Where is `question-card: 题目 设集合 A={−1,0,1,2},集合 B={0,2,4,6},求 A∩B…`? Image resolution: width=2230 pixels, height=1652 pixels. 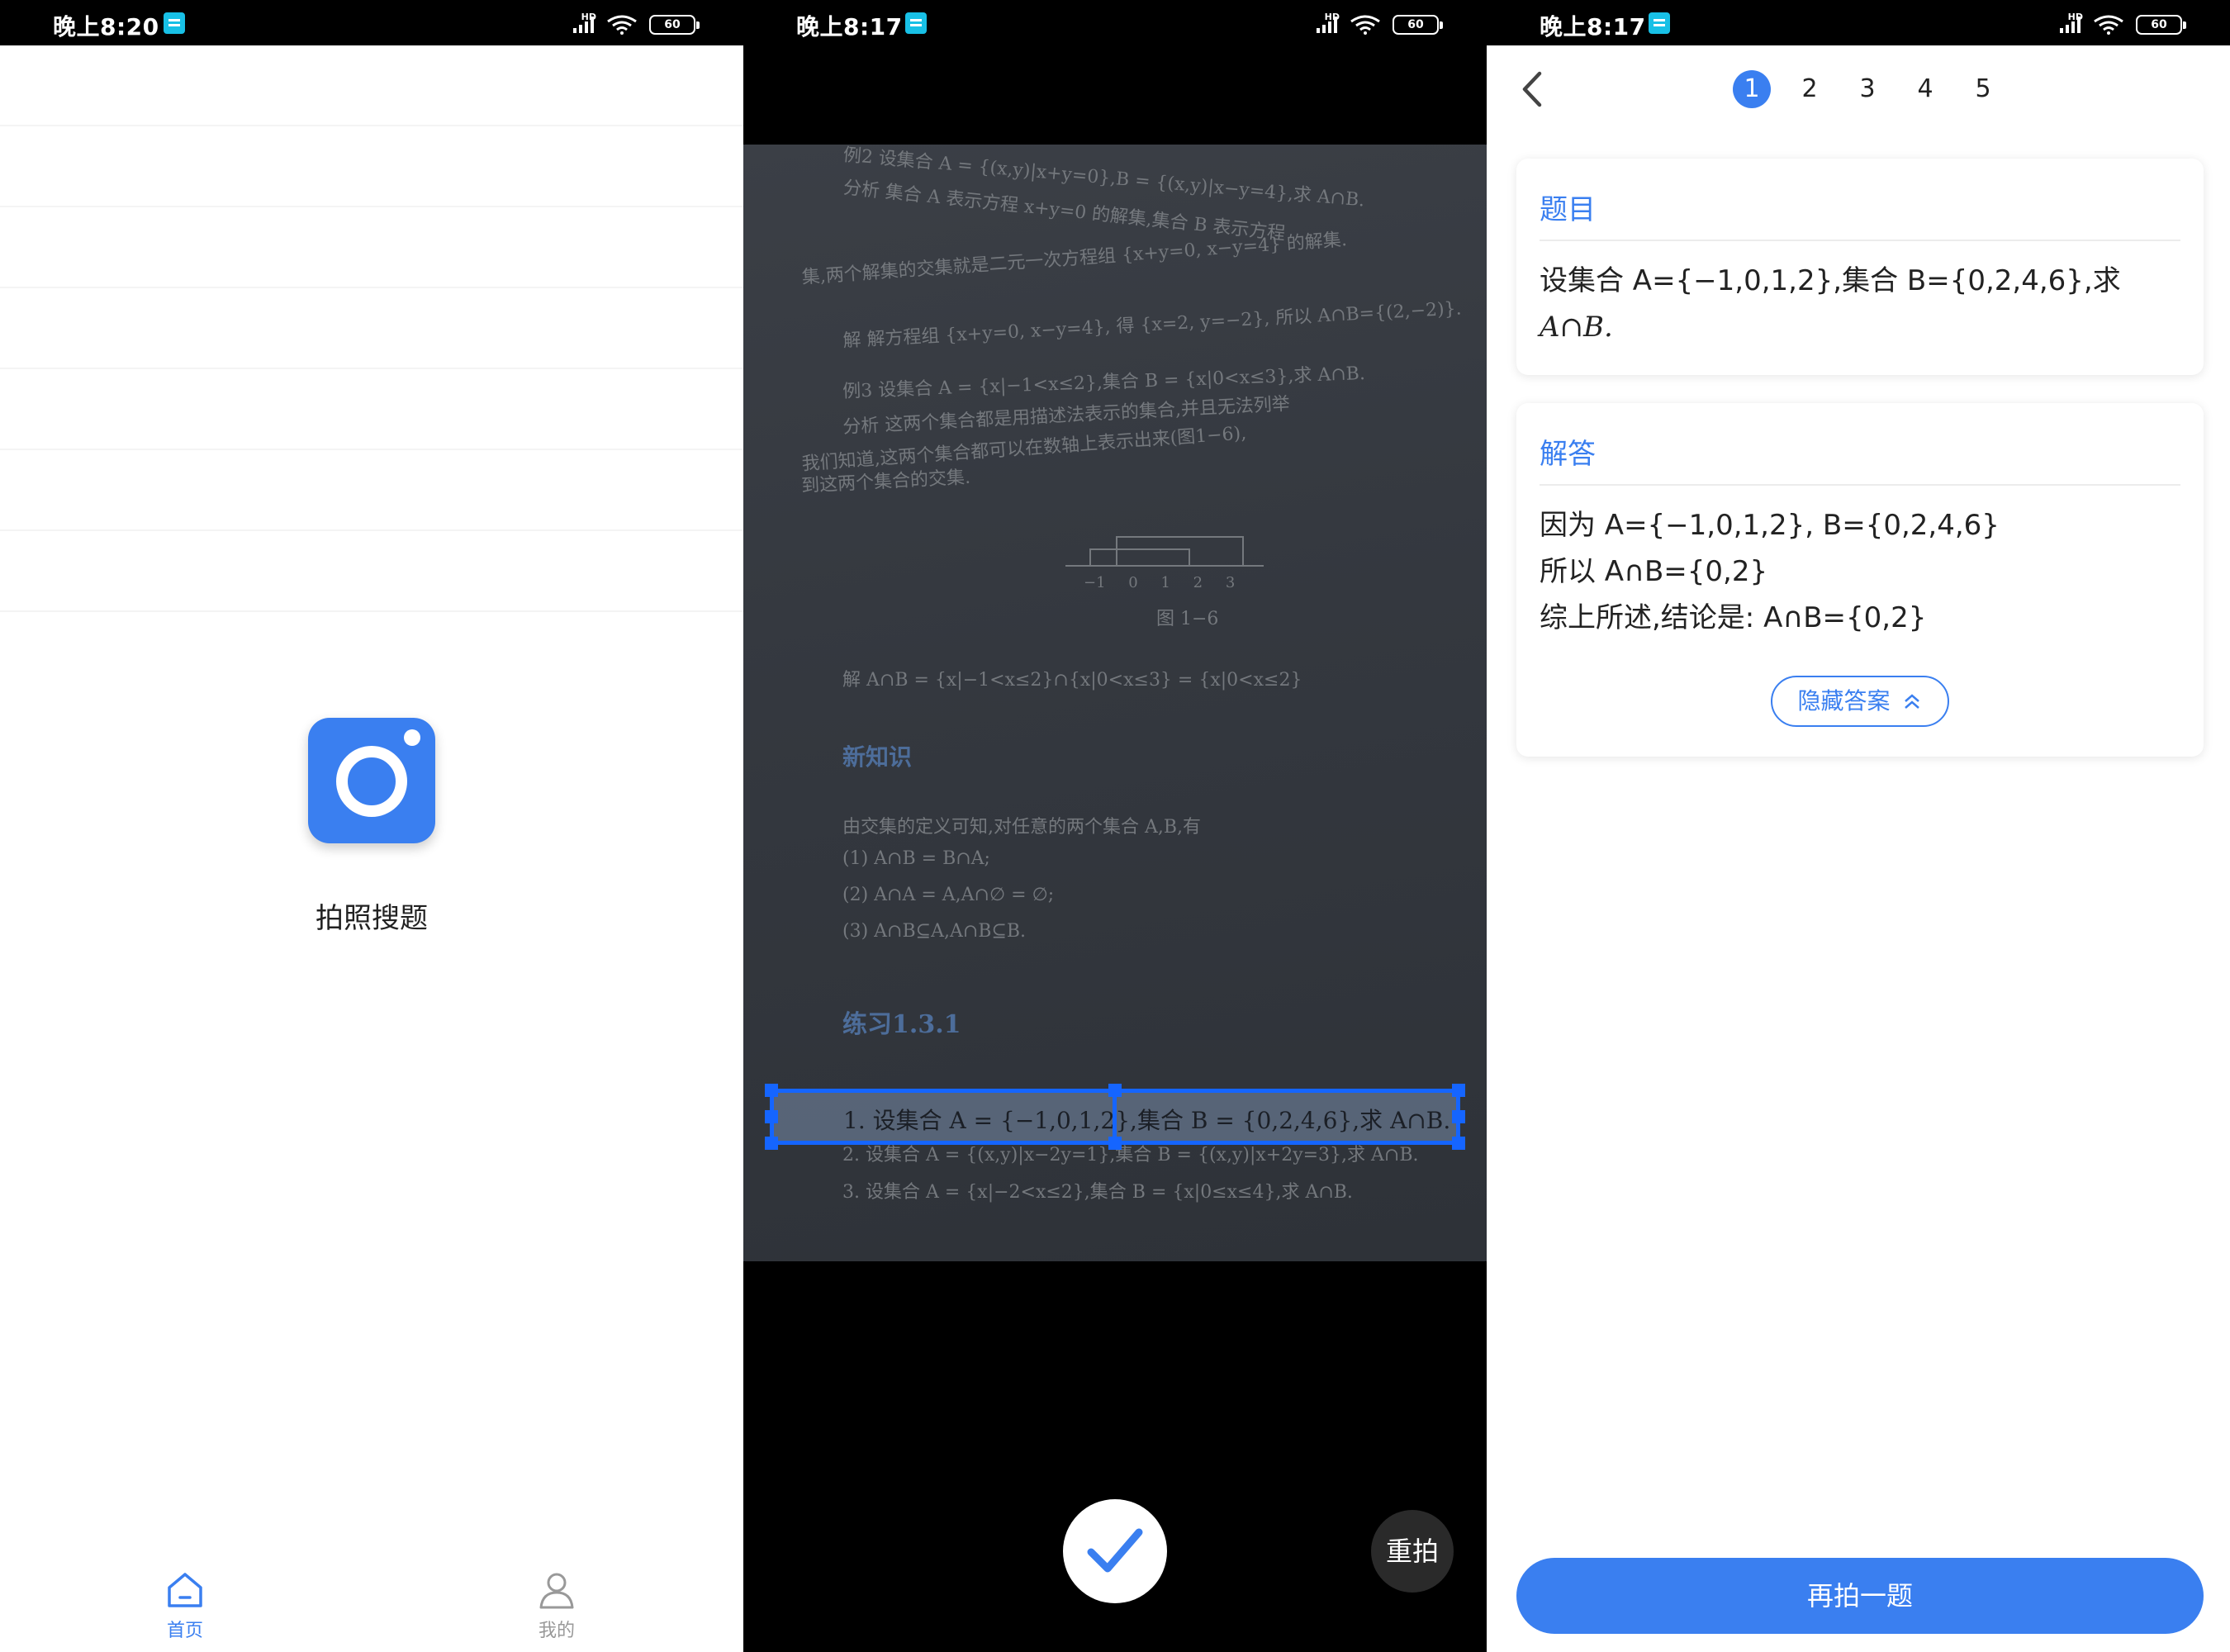 question-card: 题目 设集合 A={−1,0,1,2},集合 B={0,2,4,6},求 A∩B… is located at coordinates (1860, 267).